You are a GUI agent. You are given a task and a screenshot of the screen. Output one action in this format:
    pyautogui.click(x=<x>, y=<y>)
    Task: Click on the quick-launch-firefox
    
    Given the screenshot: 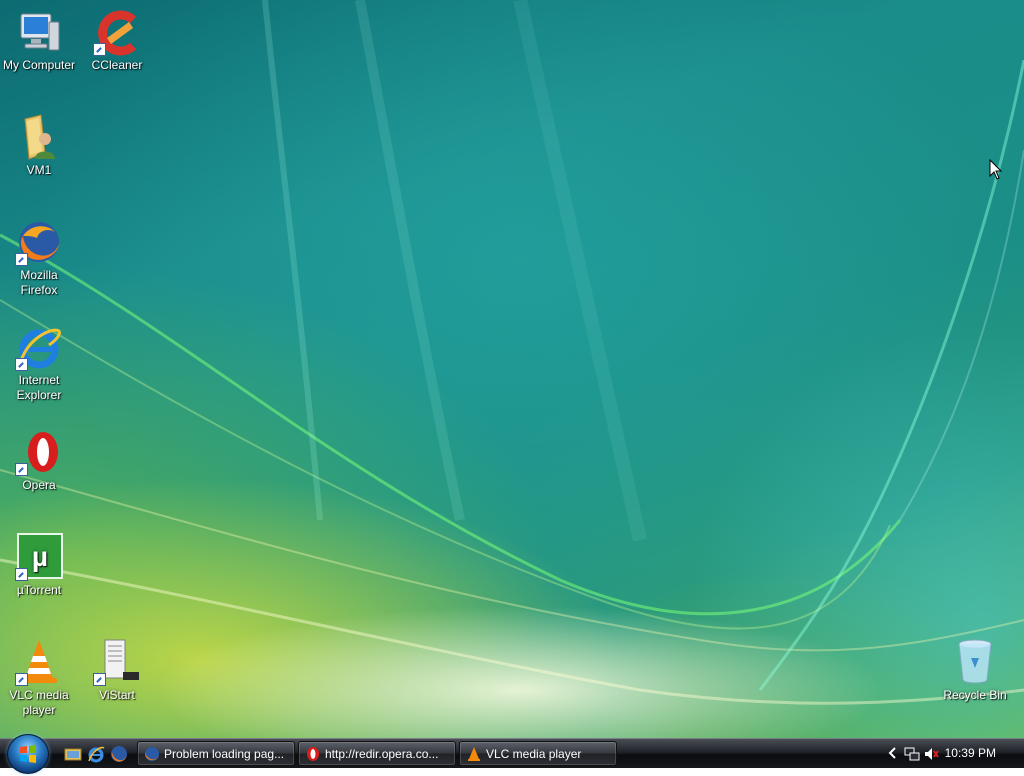 What is the action you would take?
    pyautogui.click(x=119, y=754)
    